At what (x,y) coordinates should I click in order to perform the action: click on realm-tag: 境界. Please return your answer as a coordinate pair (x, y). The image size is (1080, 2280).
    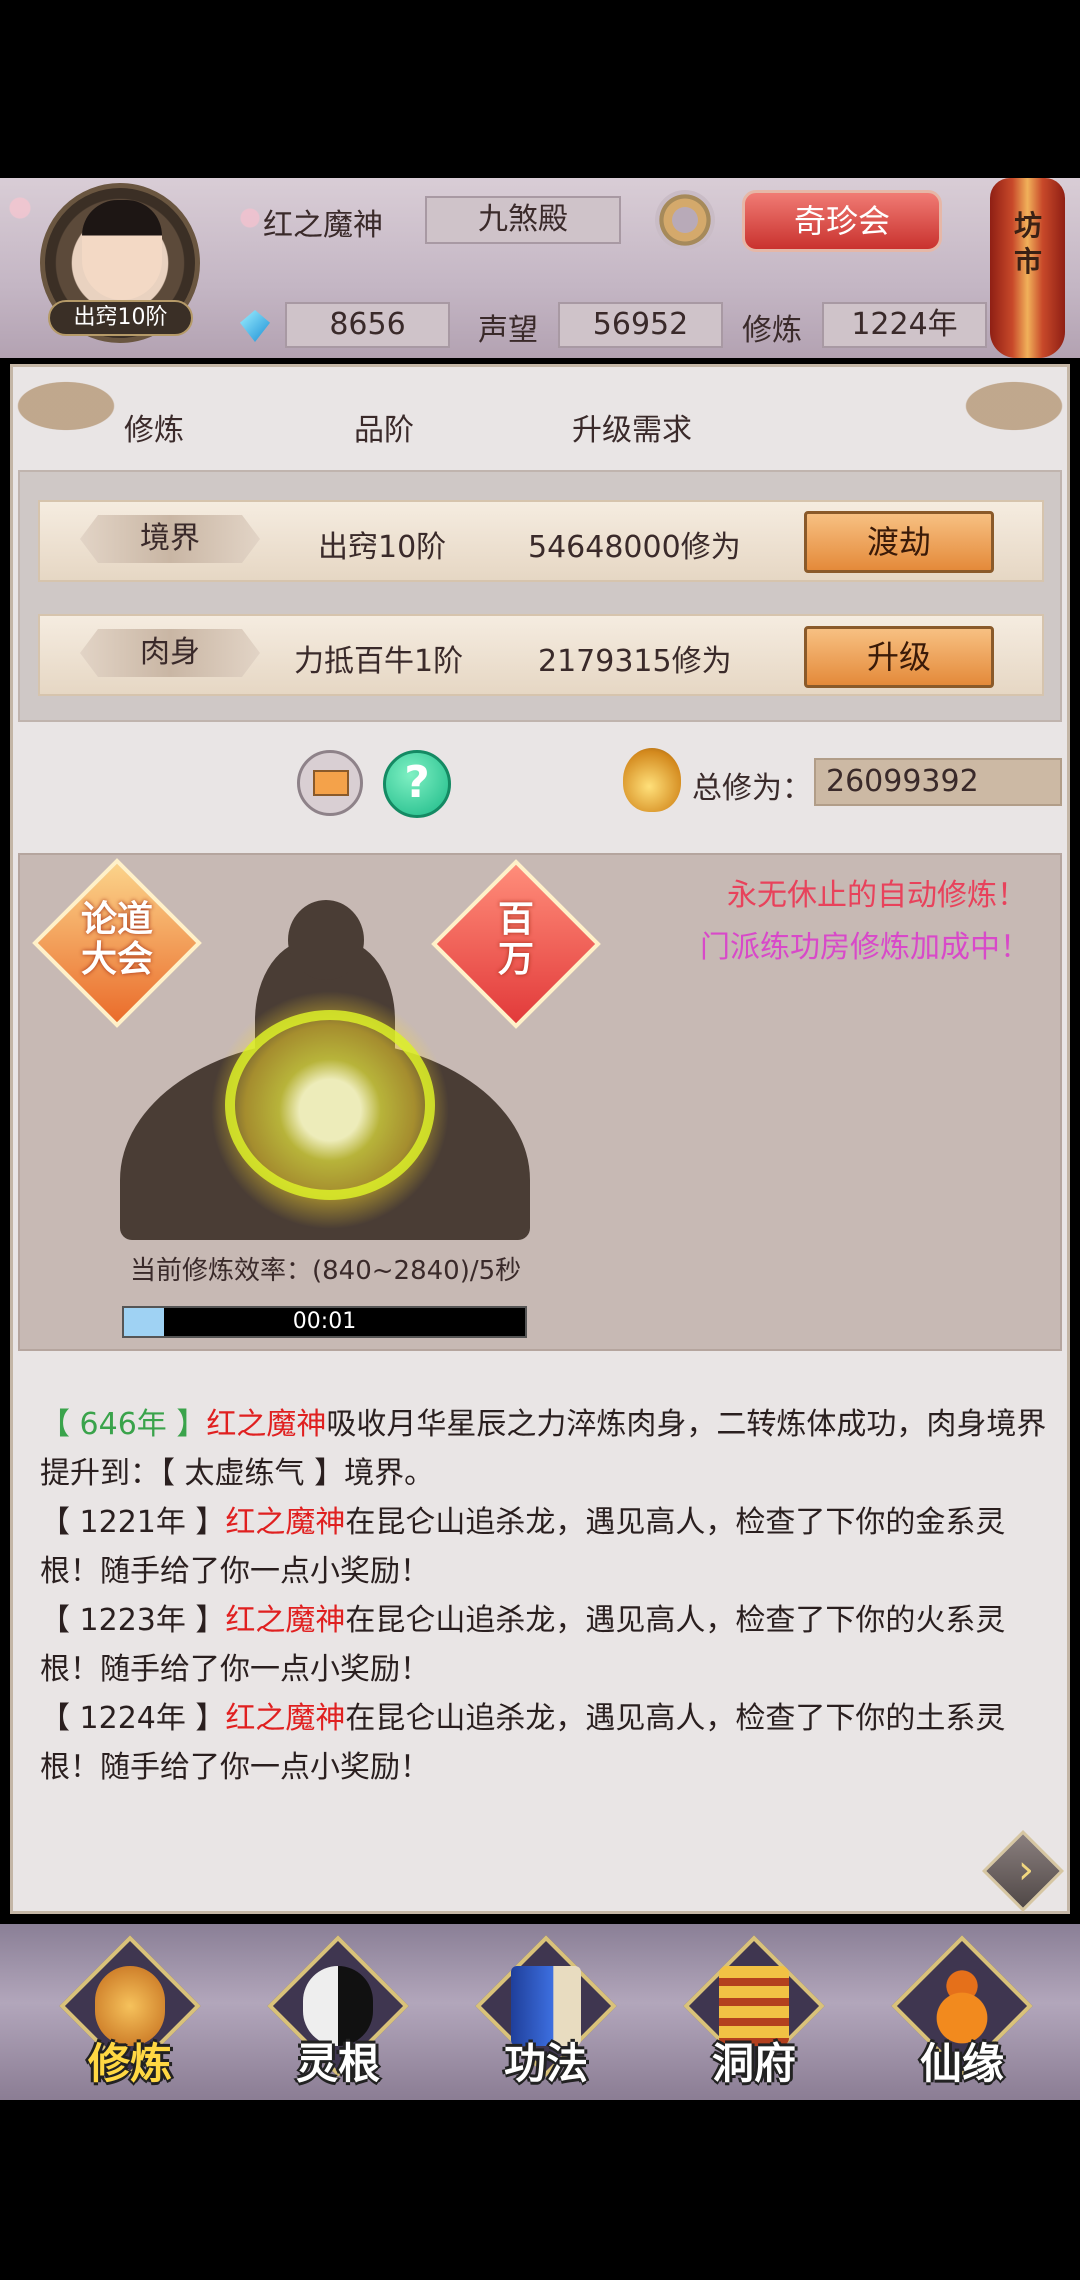
    Looking at the image, I should click on (170, 539).